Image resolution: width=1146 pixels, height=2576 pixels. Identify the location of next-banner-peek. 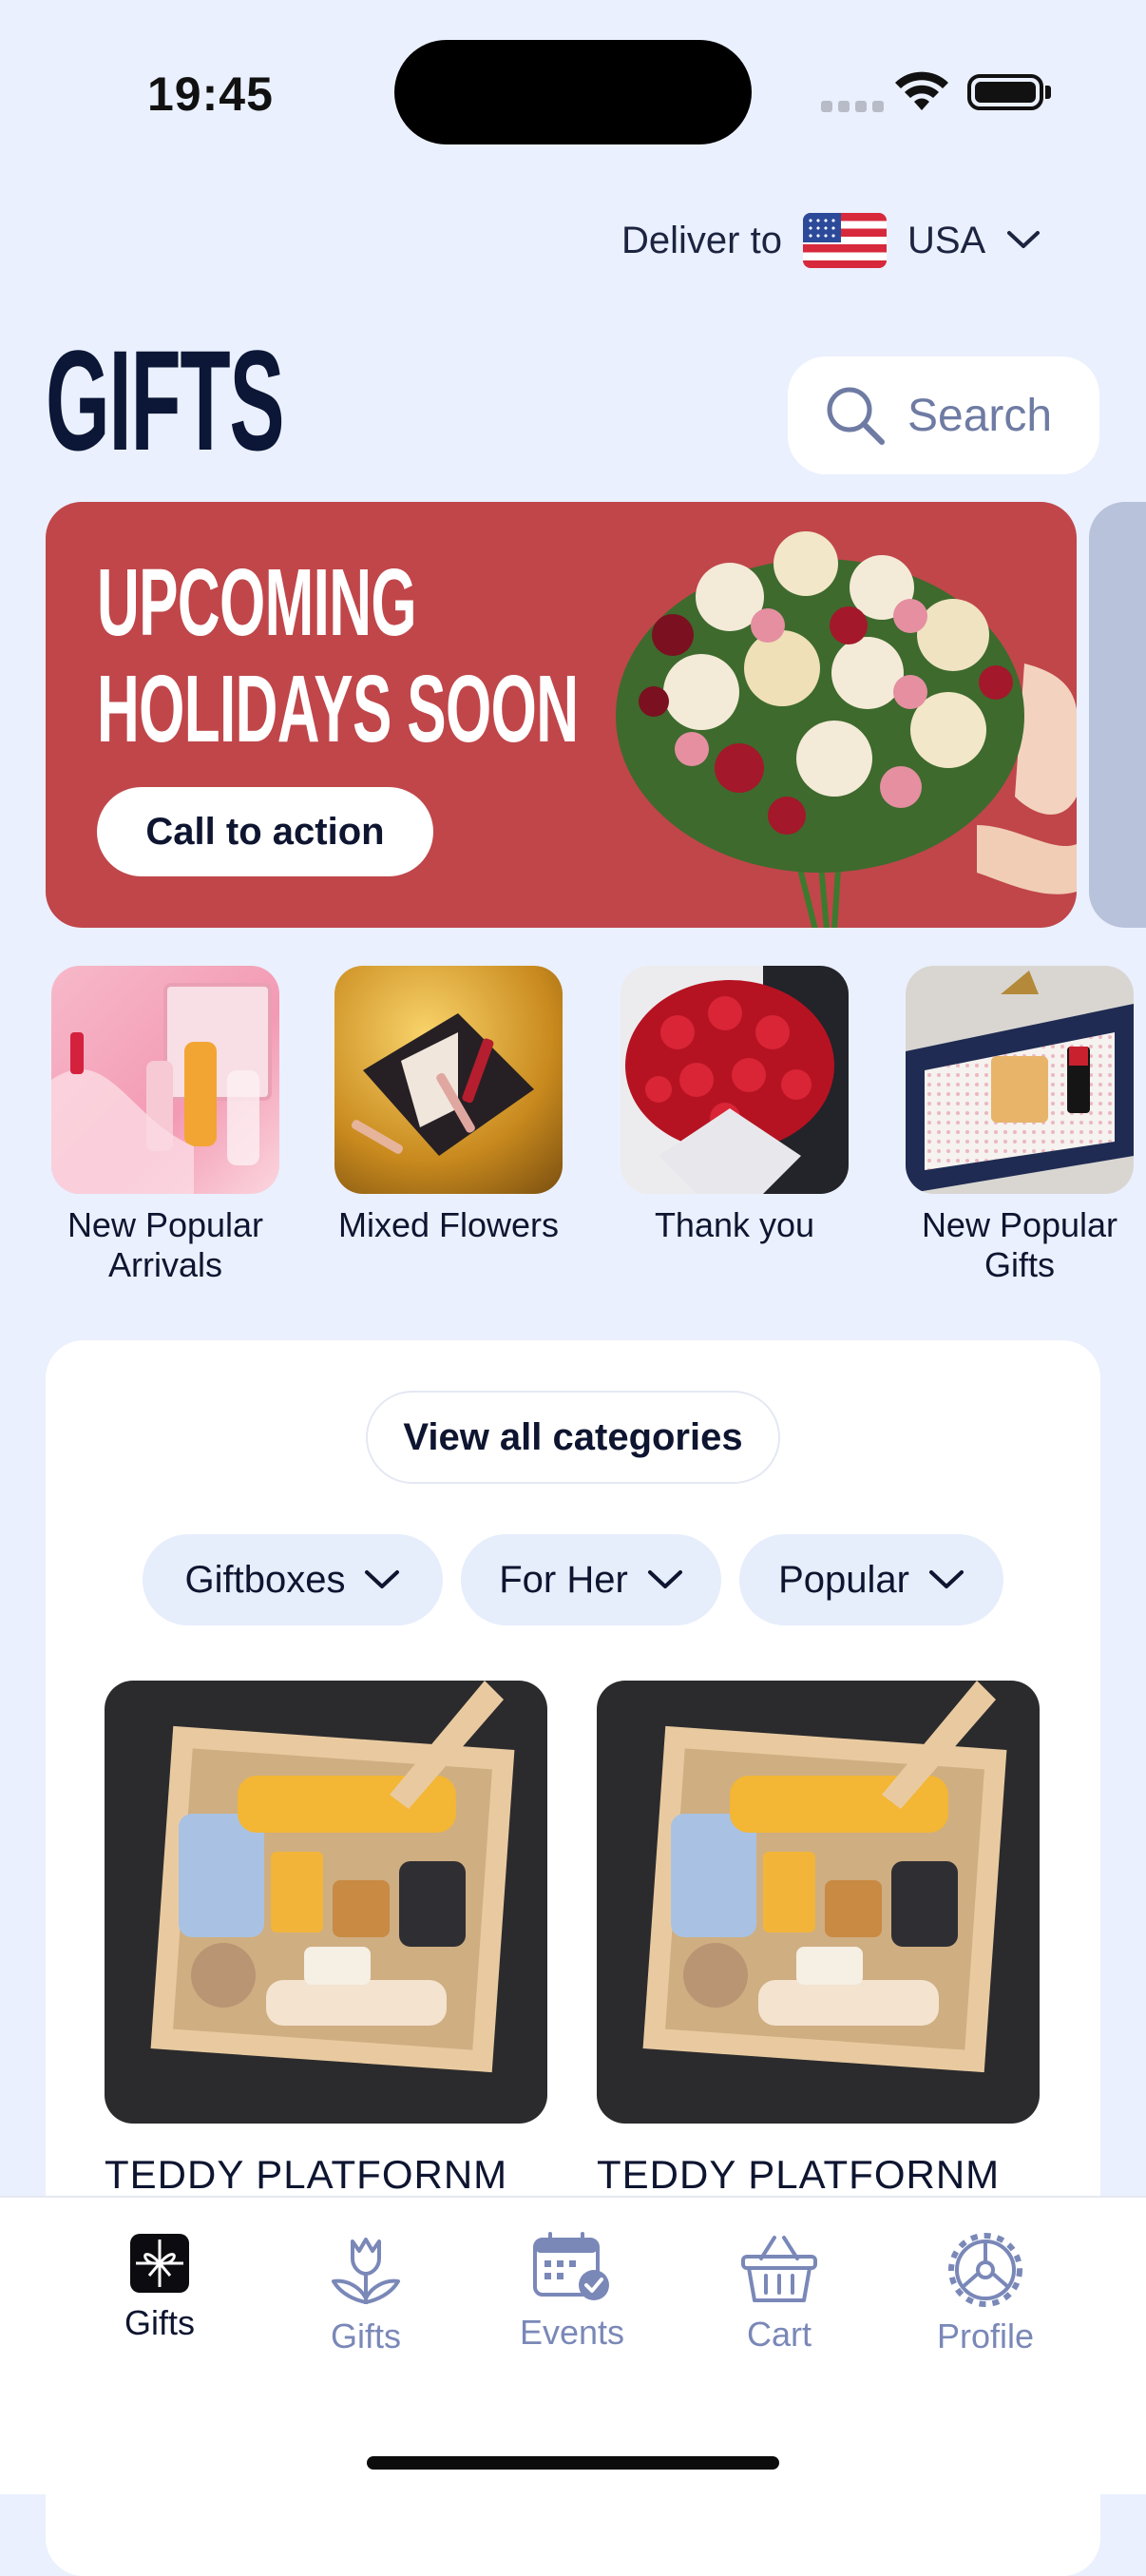
(1117, 715).